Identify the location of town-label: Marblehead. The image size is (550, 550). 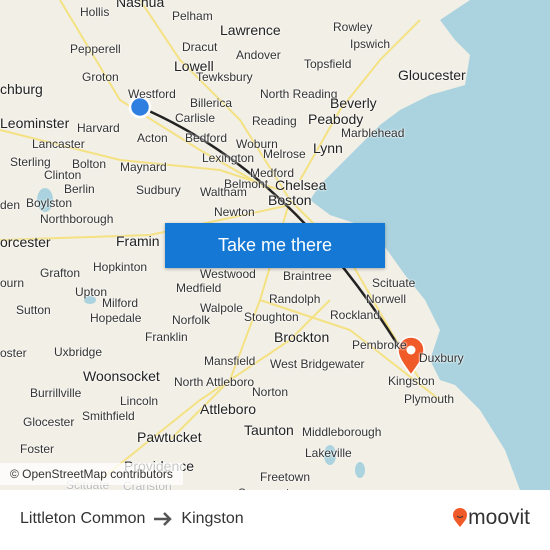
(373, 133).